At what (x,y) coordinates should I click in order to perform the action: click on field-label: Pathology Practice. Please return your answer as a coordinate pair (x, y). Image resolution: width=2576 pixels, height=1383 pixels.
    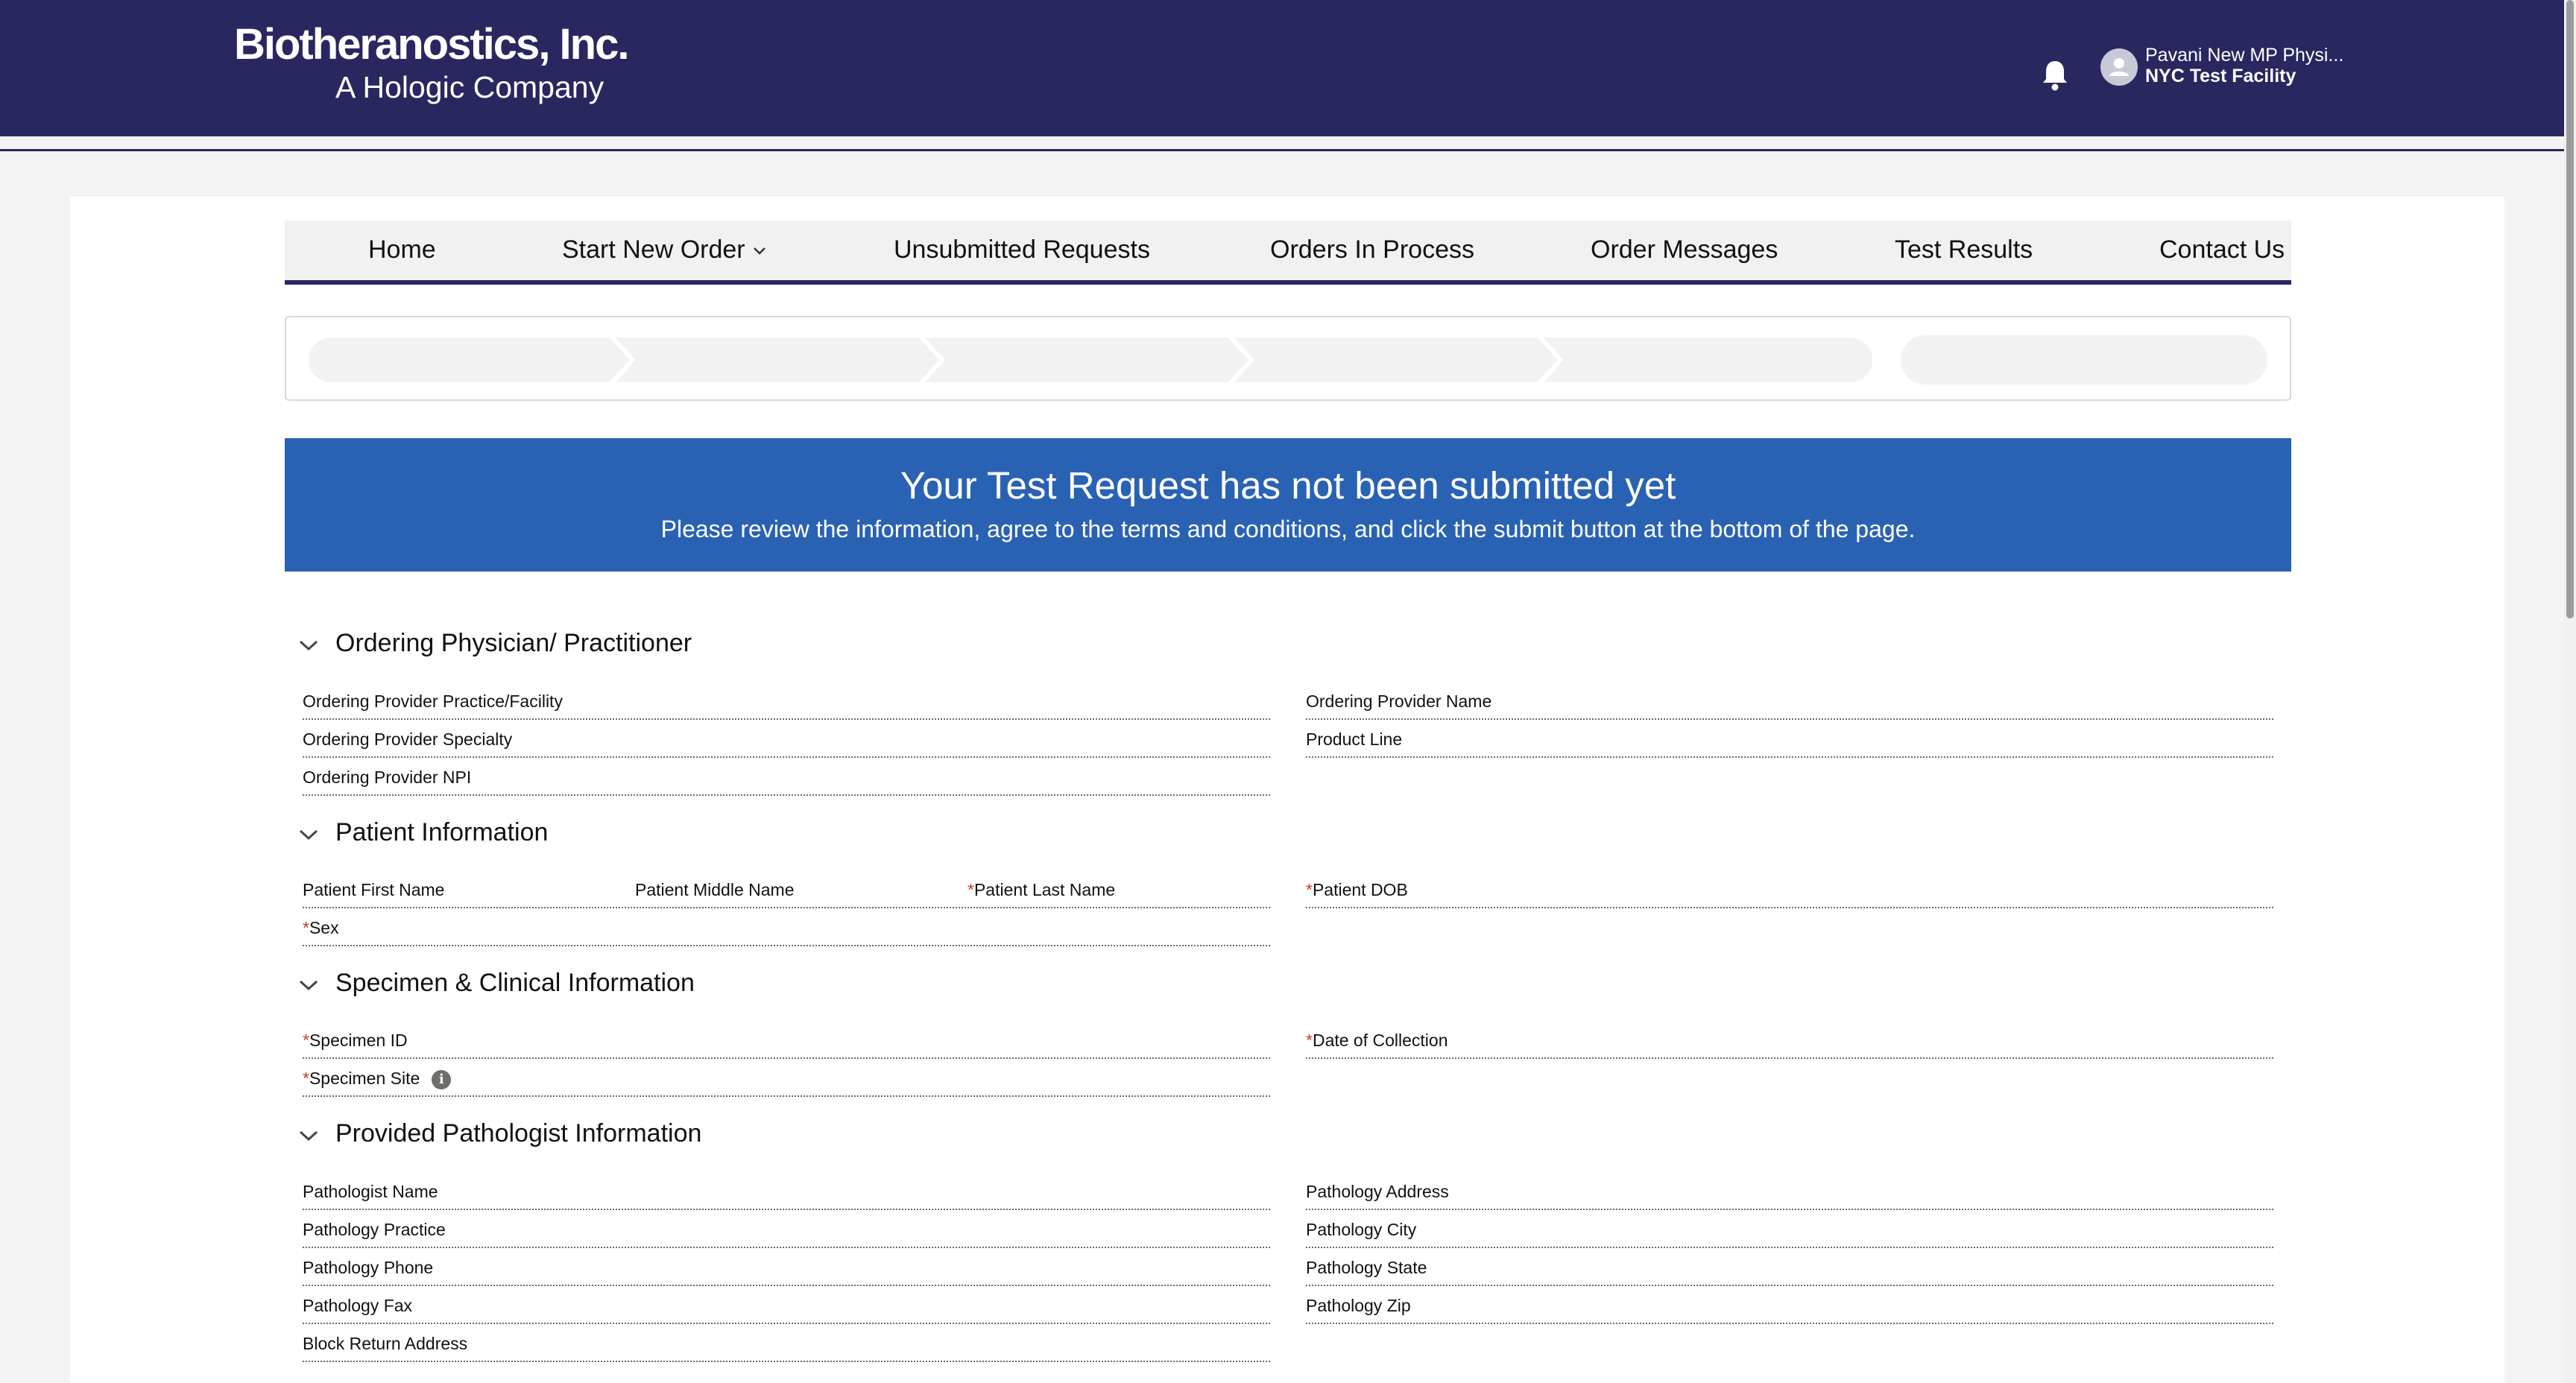
    Looking at the image, I should click on (374, 1229).